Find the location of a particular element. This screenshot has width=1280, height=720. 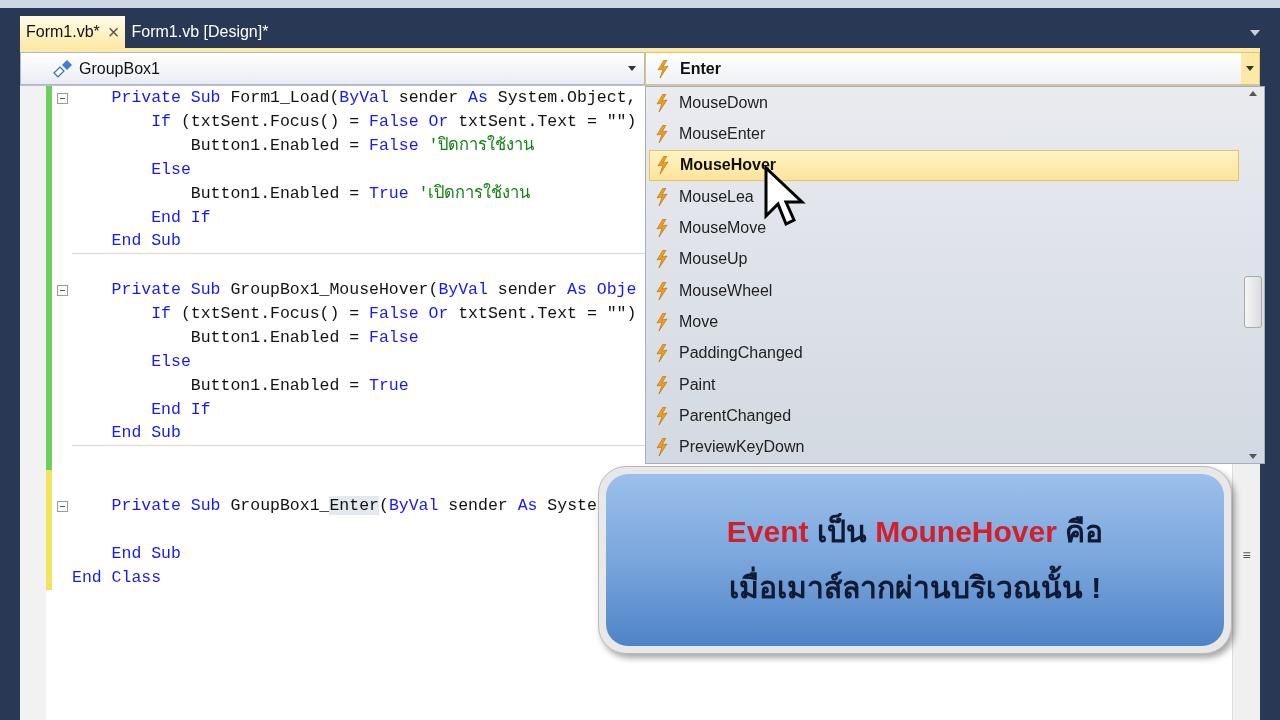

code-line: Button1.Enabled = False 'ปิดการใช้งาน is located at coordinates (362, 145).